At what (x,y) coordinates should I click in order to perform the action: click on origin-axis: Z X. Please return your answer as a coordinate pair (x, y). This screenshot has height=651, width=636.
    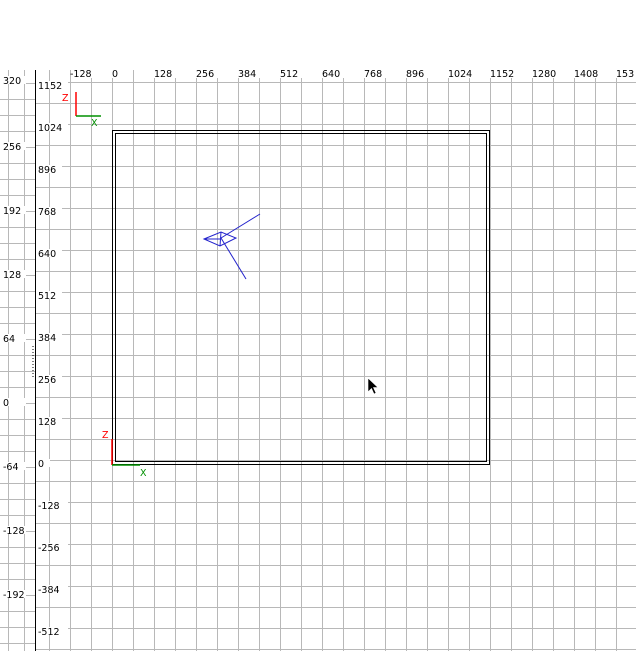
    Looking at the image, I should click on (124, 454).